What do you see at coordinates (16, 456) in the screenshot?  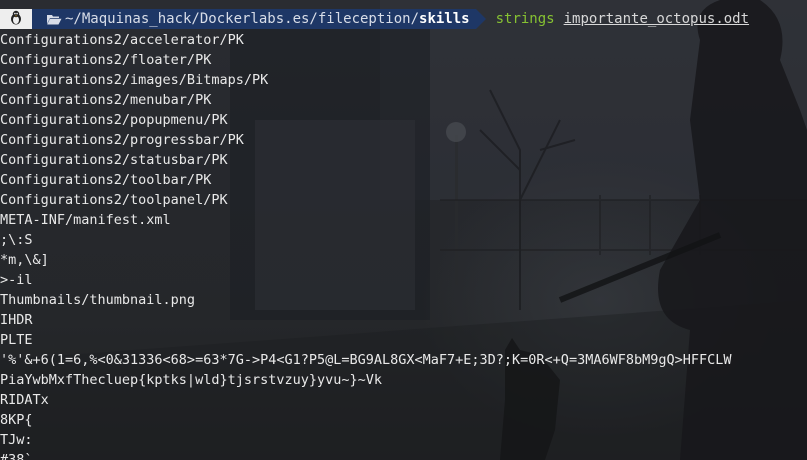 I see `output-line: #38`` at bounding box center [16, 456].